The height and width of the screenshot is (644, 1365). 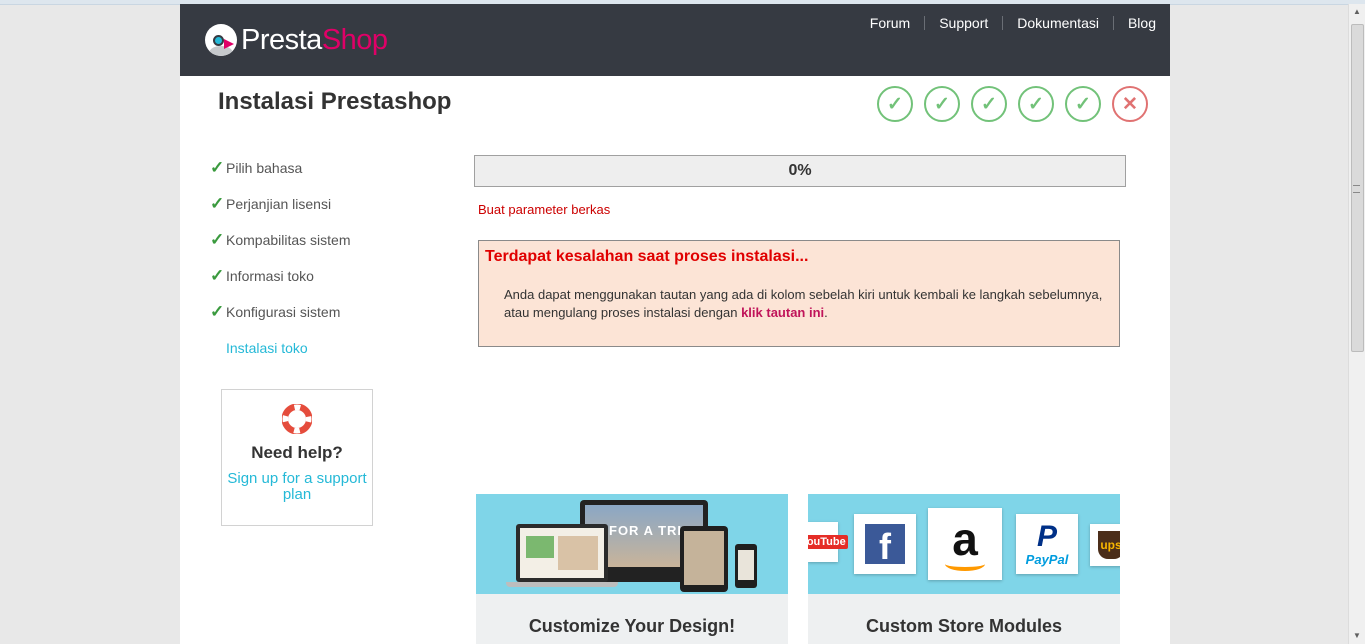 What do you see at coordinates (354, 40) in the screenshot?
I see `logo-text-shop: Shop` at bounding box center [354, 40].